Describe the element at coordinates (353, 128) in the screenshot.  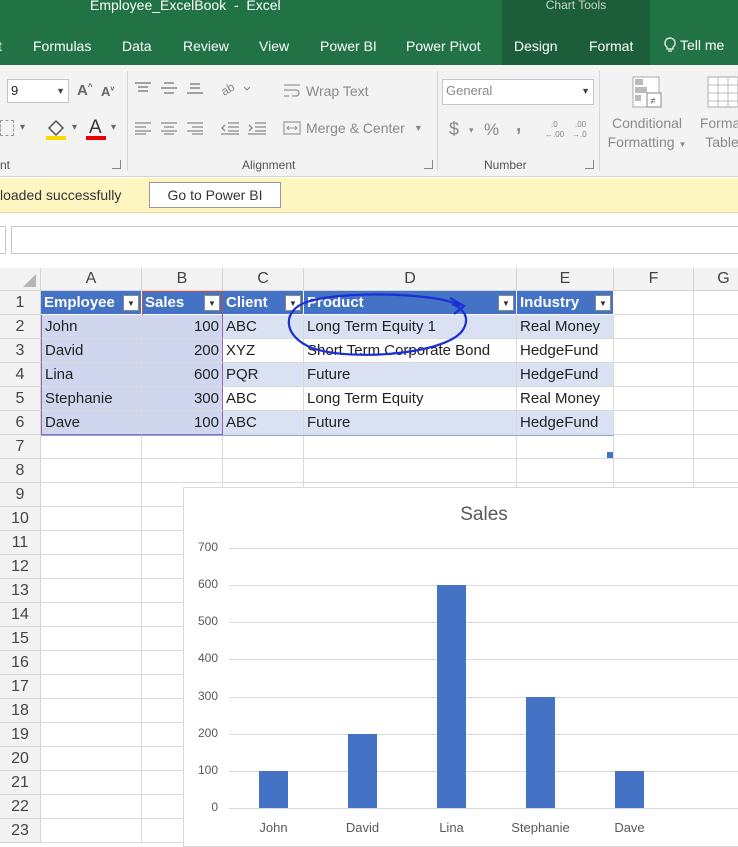
I see `merge-center-button: Merge & Center ▼` at that location.